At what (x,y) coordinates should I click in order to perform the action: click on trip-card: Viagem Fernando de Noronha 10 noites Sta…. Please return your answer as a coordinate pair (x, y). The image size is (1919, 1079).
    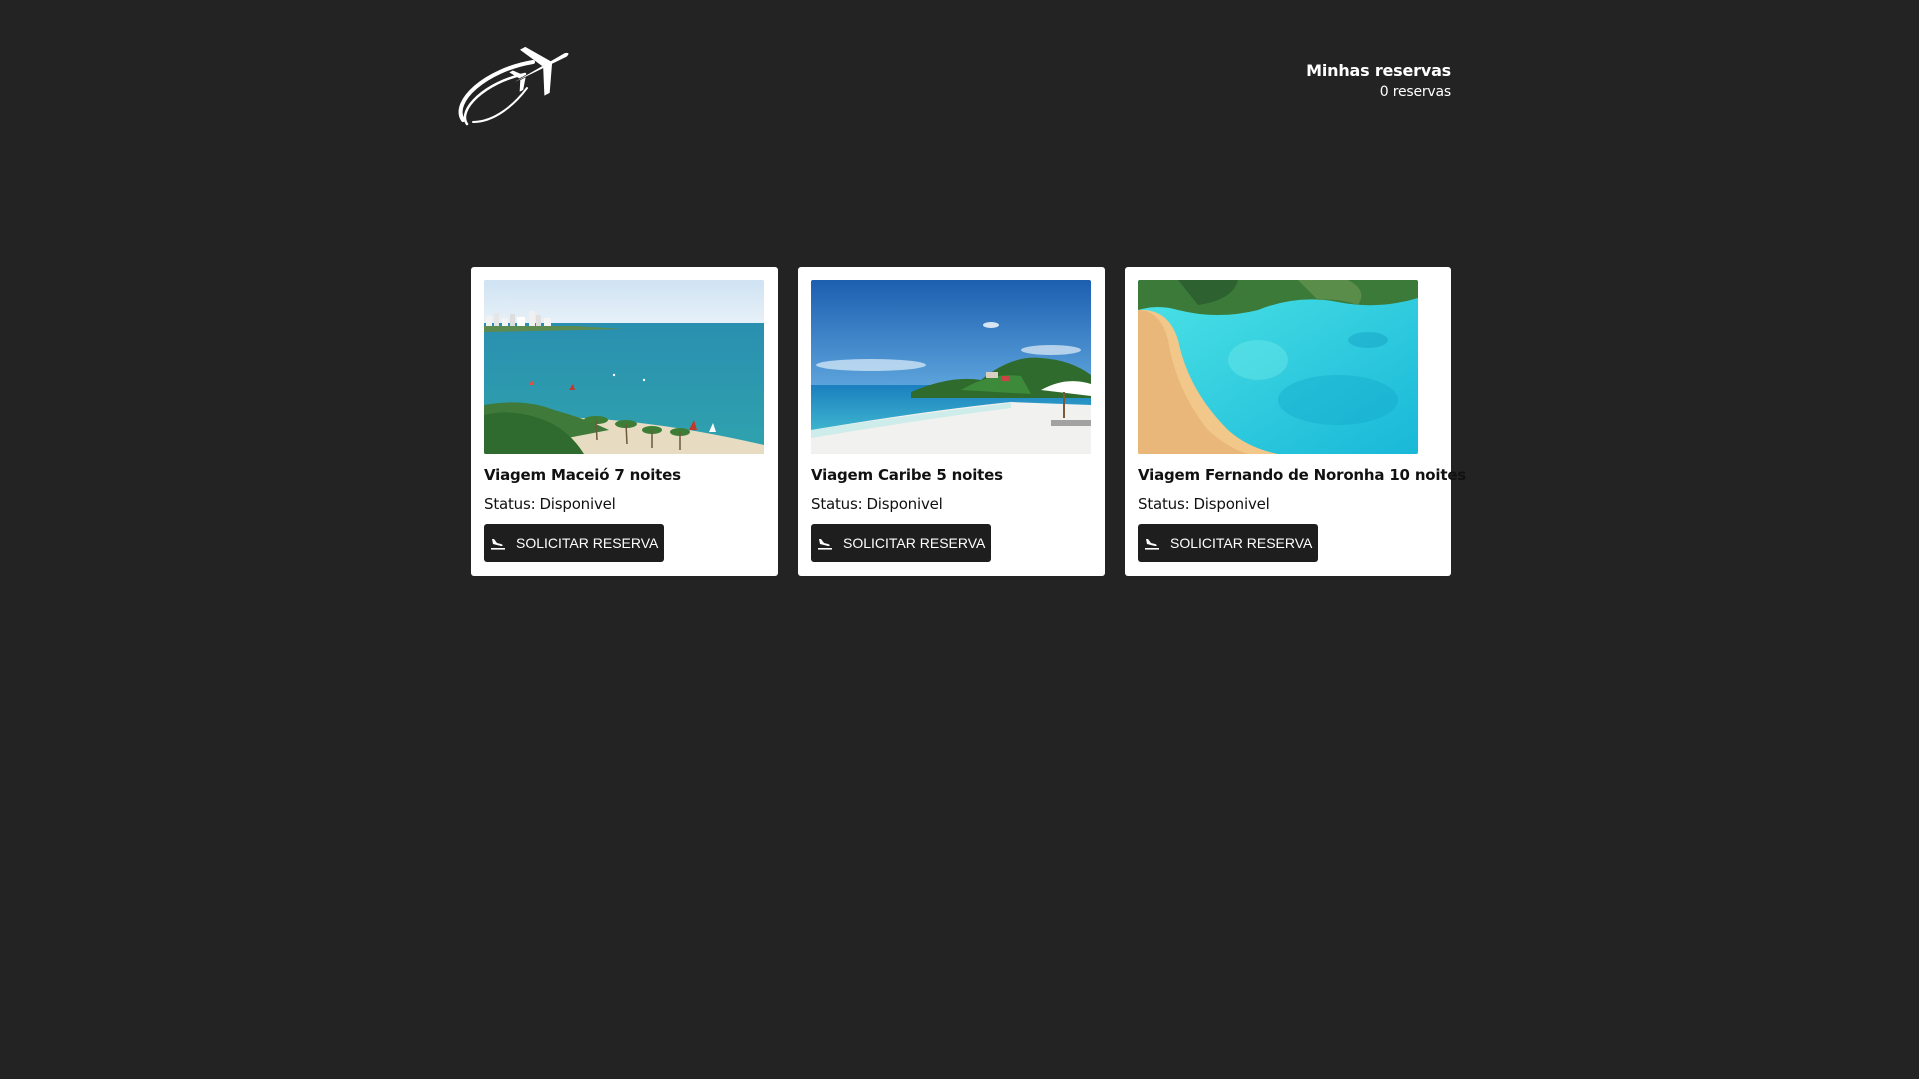
    Looking at the image, I should click on (1296, 421).